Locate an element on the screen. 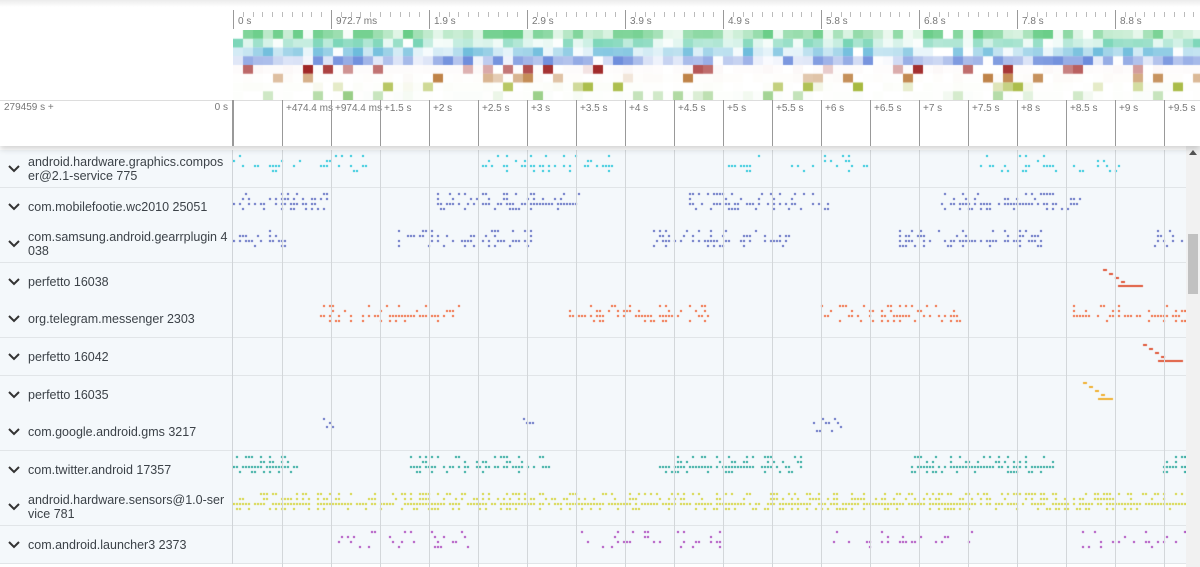  track-name: perfetto 16042 is located at coordinates (68, 357).